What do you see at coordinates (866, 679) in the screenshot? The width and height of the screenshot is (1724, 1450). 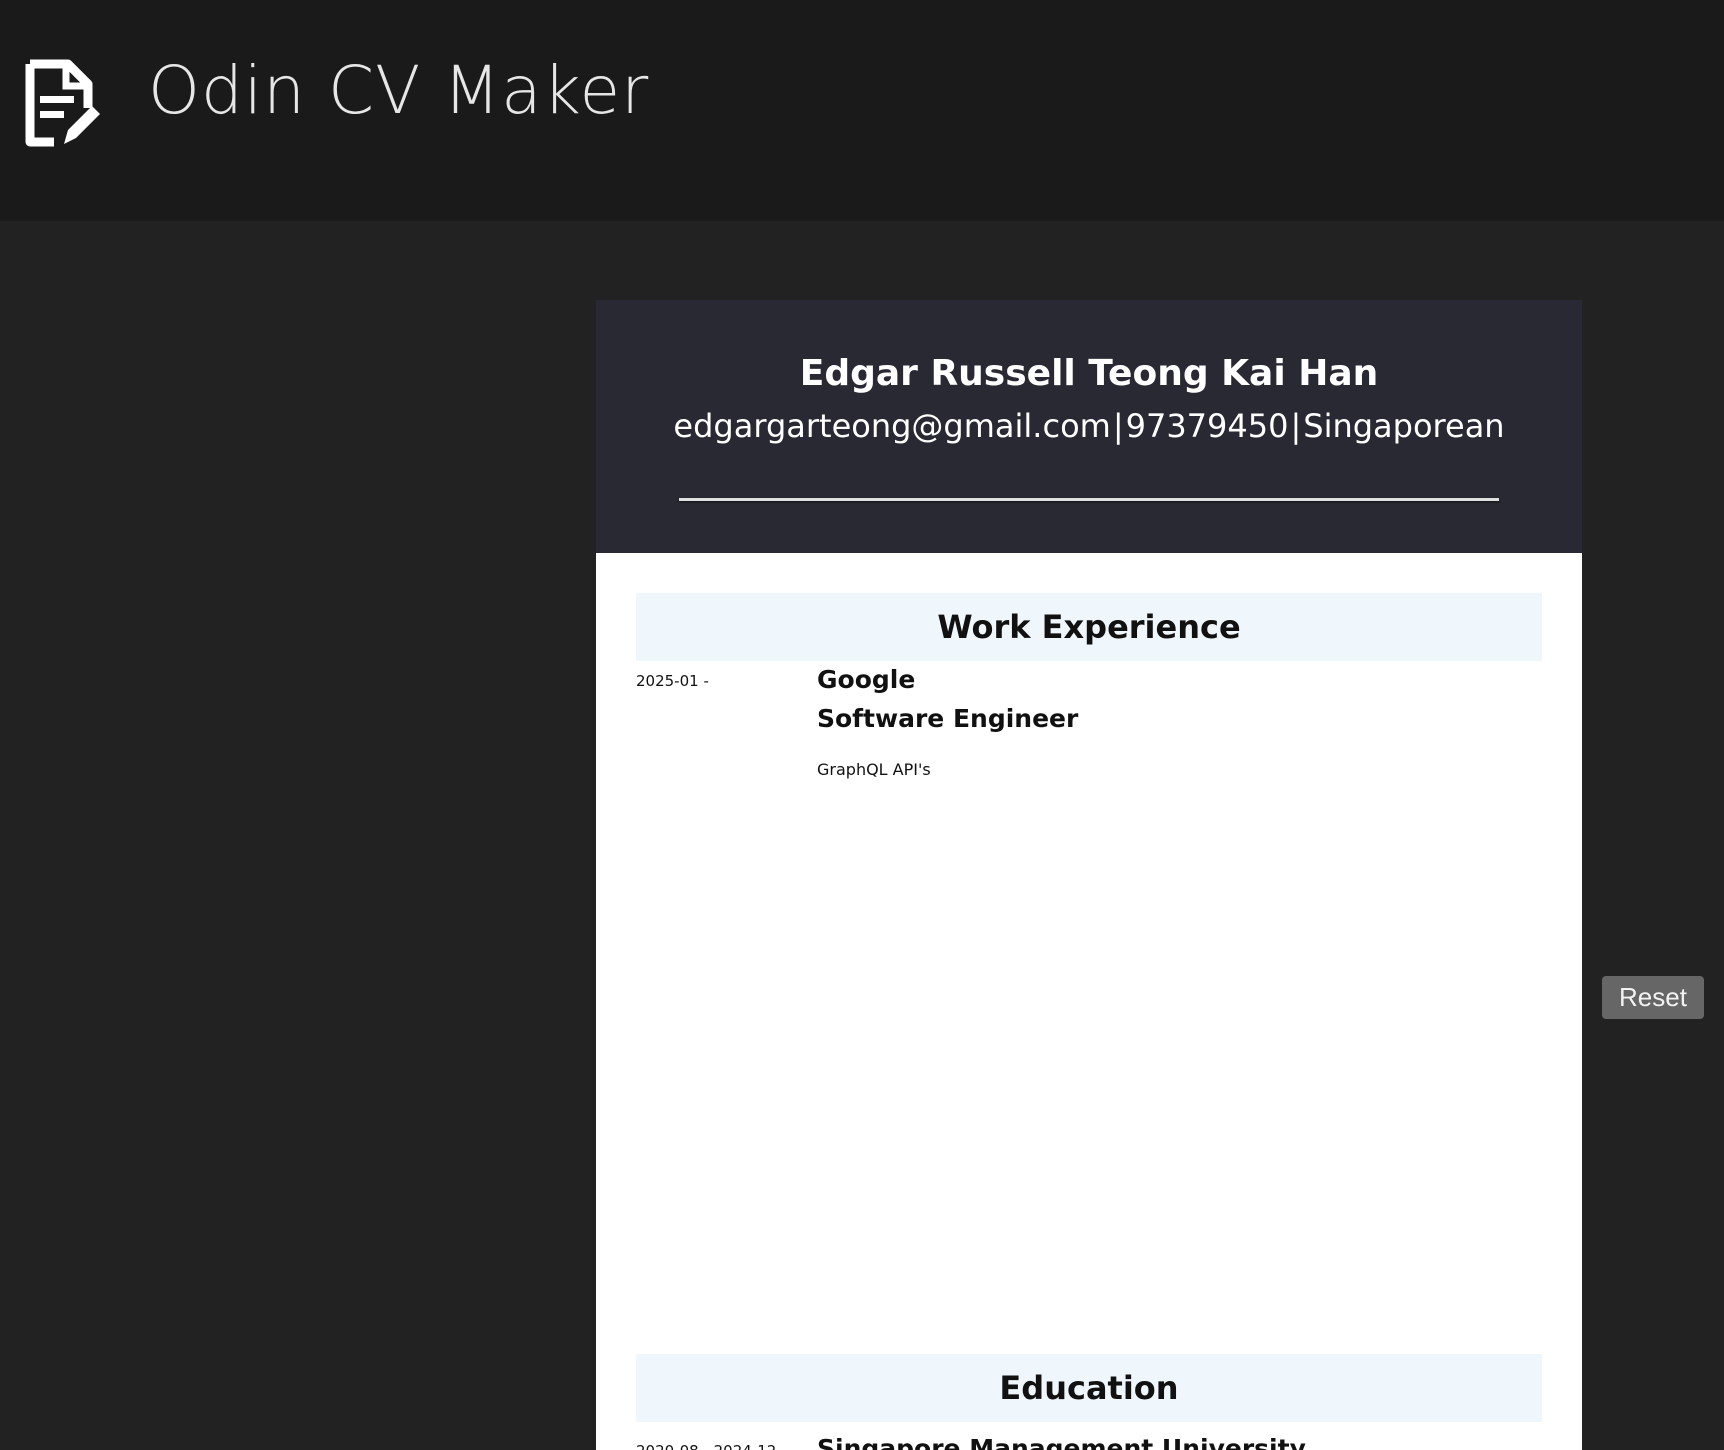 I see `work-entry-company: Google` at bounding box center [866, 679].